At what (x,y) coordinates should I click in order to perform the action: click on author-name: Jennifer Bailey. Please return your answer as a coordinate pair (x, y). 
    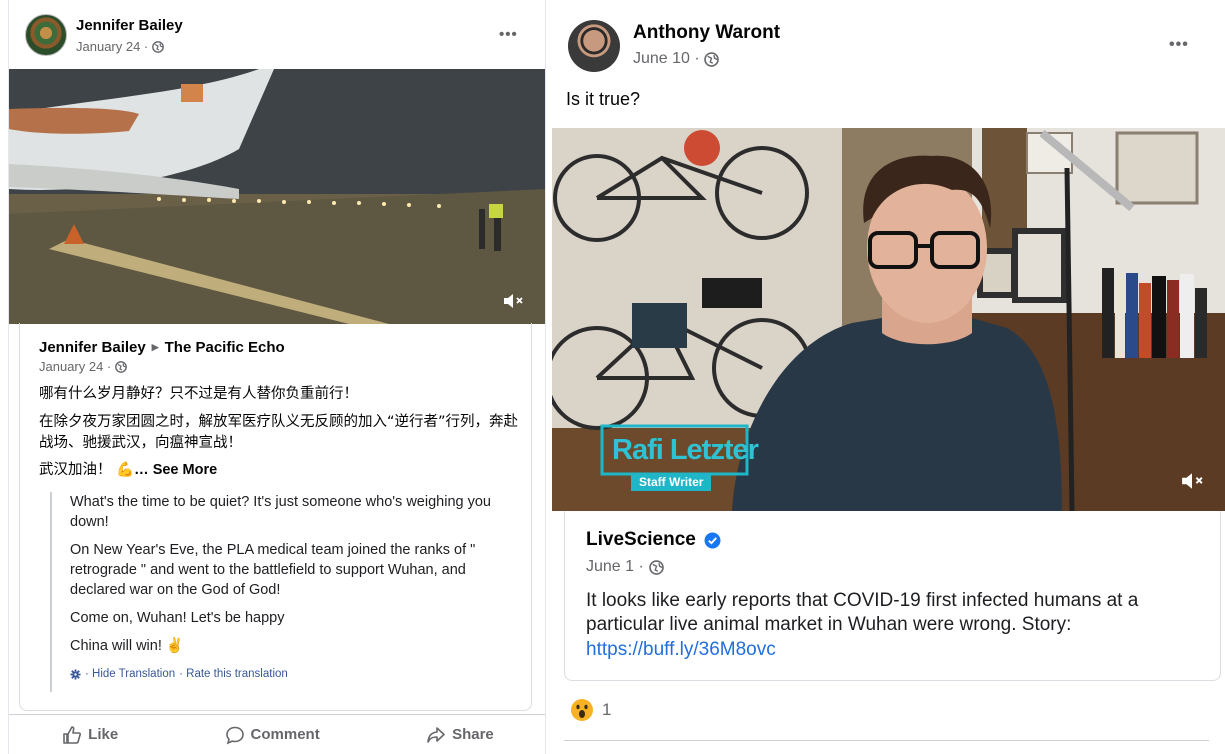
    Looking at the image, I should click on (129, 25).